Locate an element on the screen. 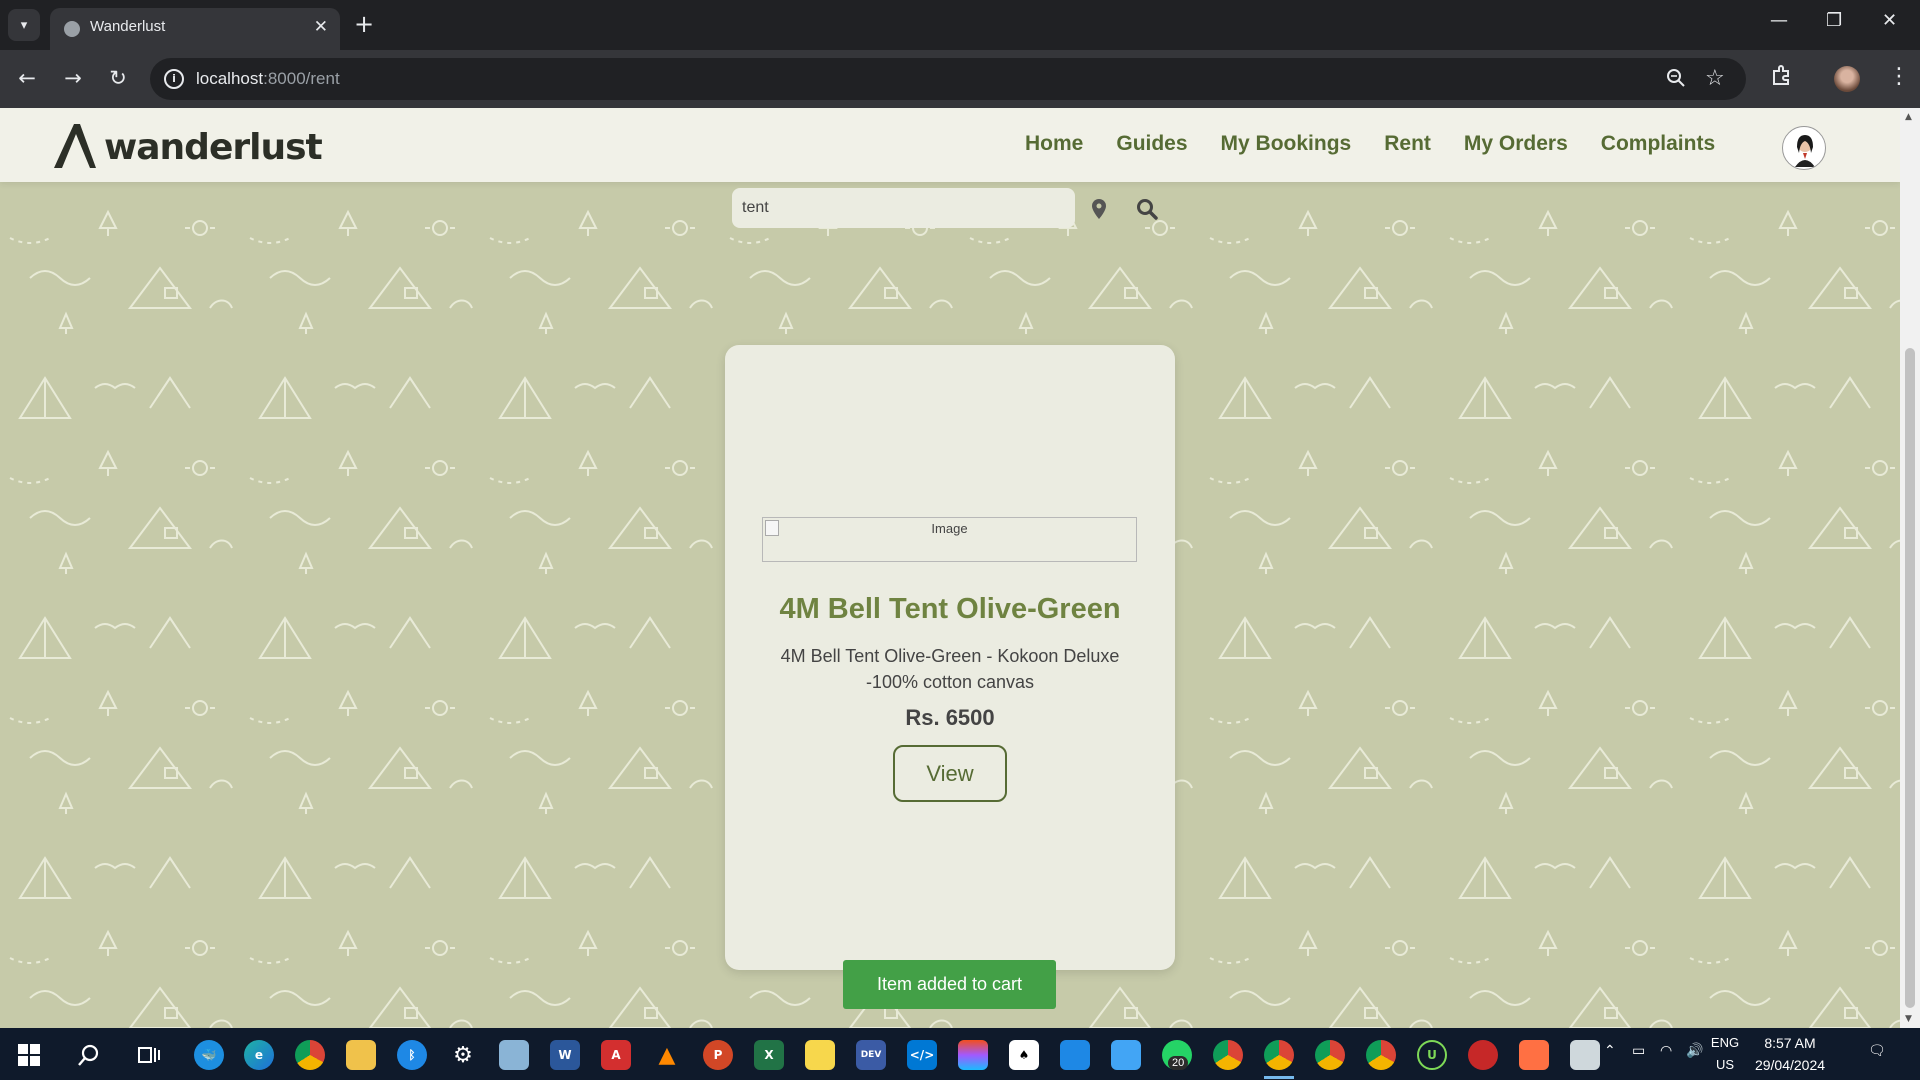  toast-notification: Item added to cart is located at coordinates (949, 984).